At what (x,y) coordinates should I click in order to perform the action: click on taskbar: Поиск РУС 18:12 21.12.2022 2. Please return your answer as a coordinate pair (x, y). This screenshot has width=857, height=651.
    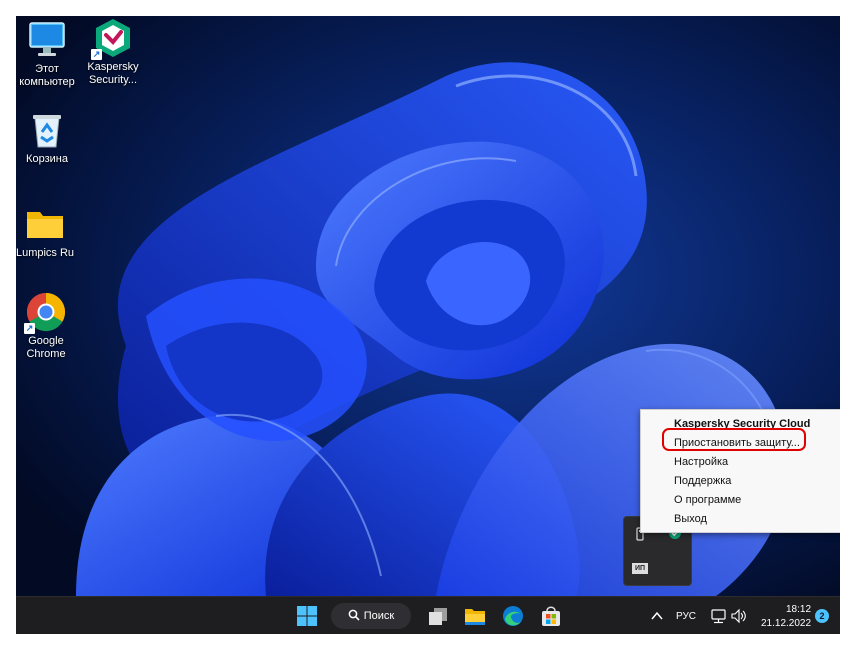
    Looking at the image, I should click on (428, 615).